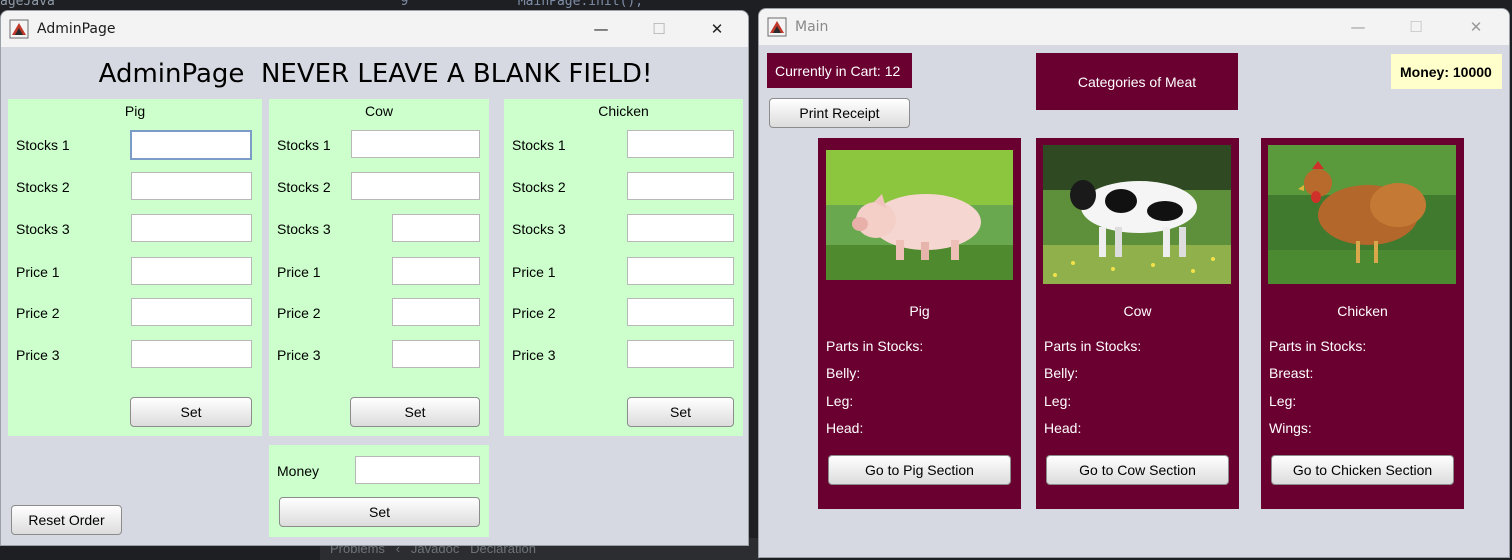 This screenshot has height=560, width=1512. Describe the element at coordinates (417, 470) in the screenshot. I see `money-field` at that location.